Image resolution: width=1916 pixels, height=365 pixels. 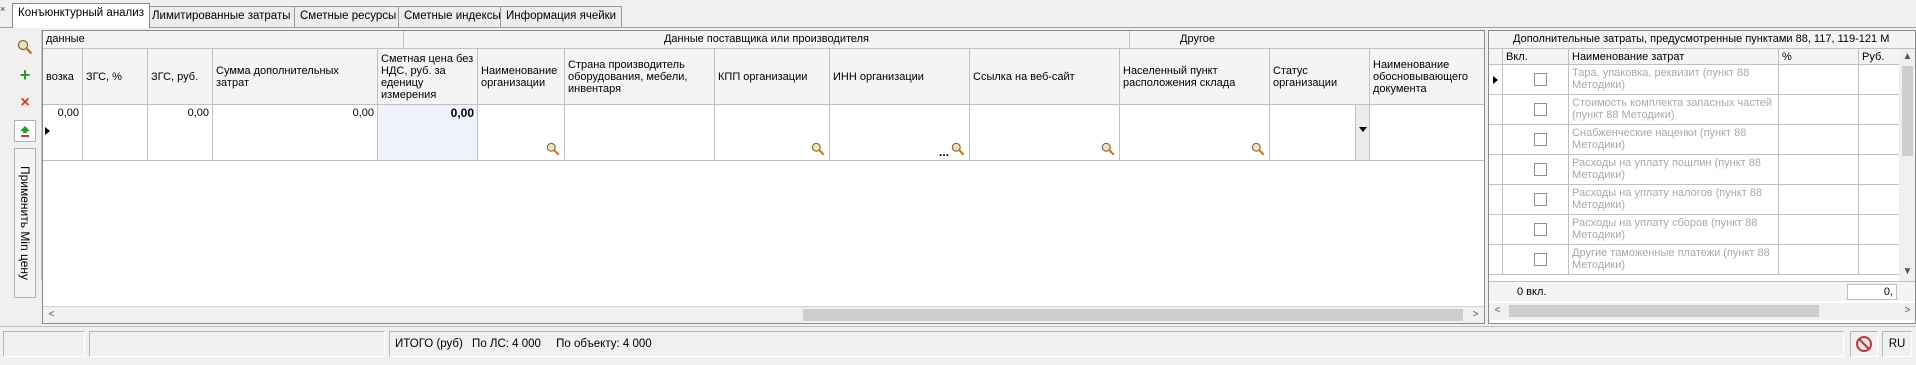 I want to click on col-header-transport: возка, so click(x=63, y=77).